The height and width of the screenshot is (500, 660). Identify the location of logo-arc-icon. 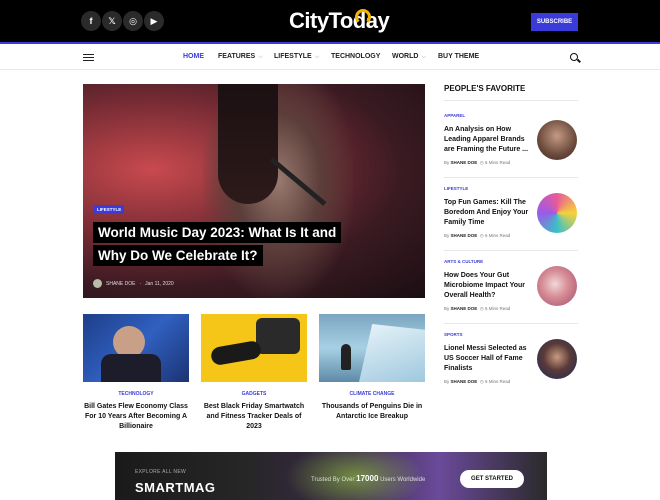
(363, 17).